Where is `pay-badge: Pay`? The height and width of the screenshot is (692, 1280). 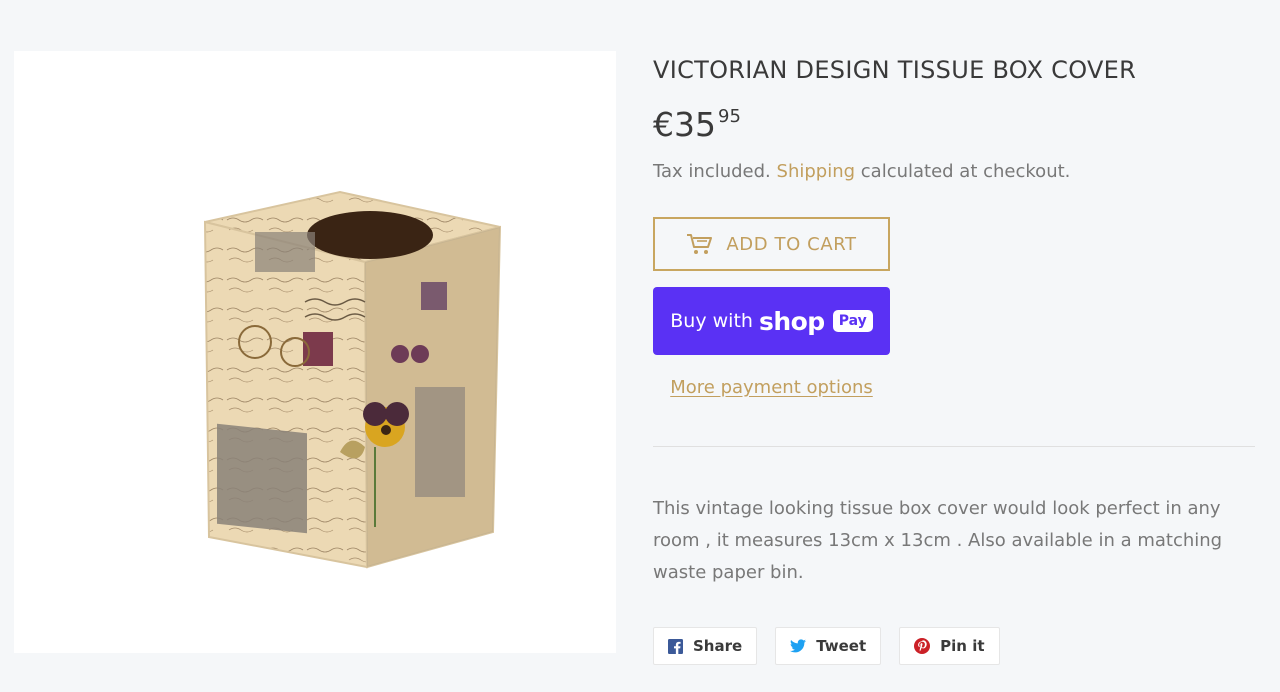
pay-badge: Pay is located at coordinates (852, 321).